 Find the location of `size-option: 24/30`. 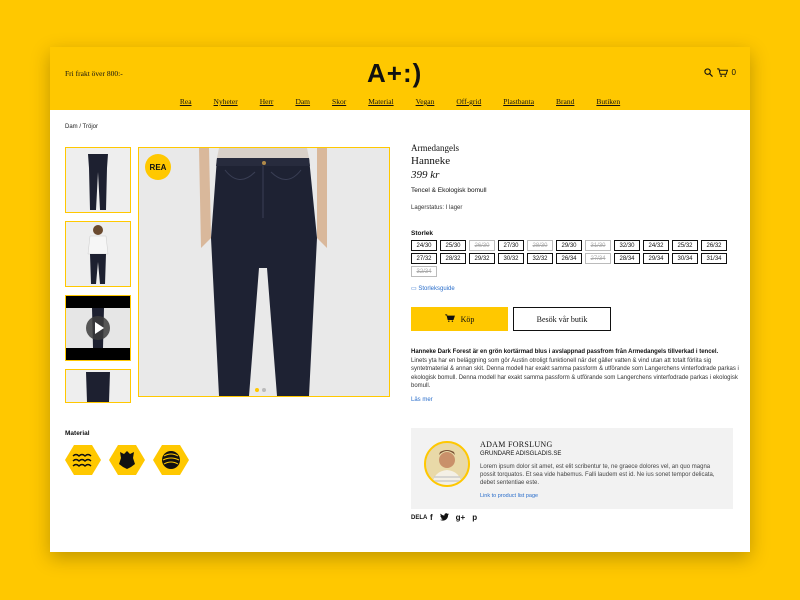

size-option: 24/30 is located at coordinates (424, 245).